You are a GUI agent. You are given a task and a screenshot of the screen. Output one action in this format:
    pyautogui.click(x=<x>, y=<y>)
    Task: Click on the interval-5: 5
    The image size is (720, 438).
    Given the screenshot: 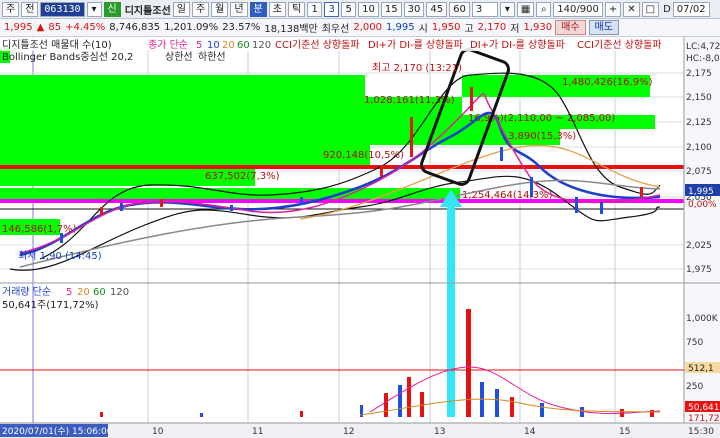 What is the action you would take?
    pyautogui.click(x=349, y=9)
    